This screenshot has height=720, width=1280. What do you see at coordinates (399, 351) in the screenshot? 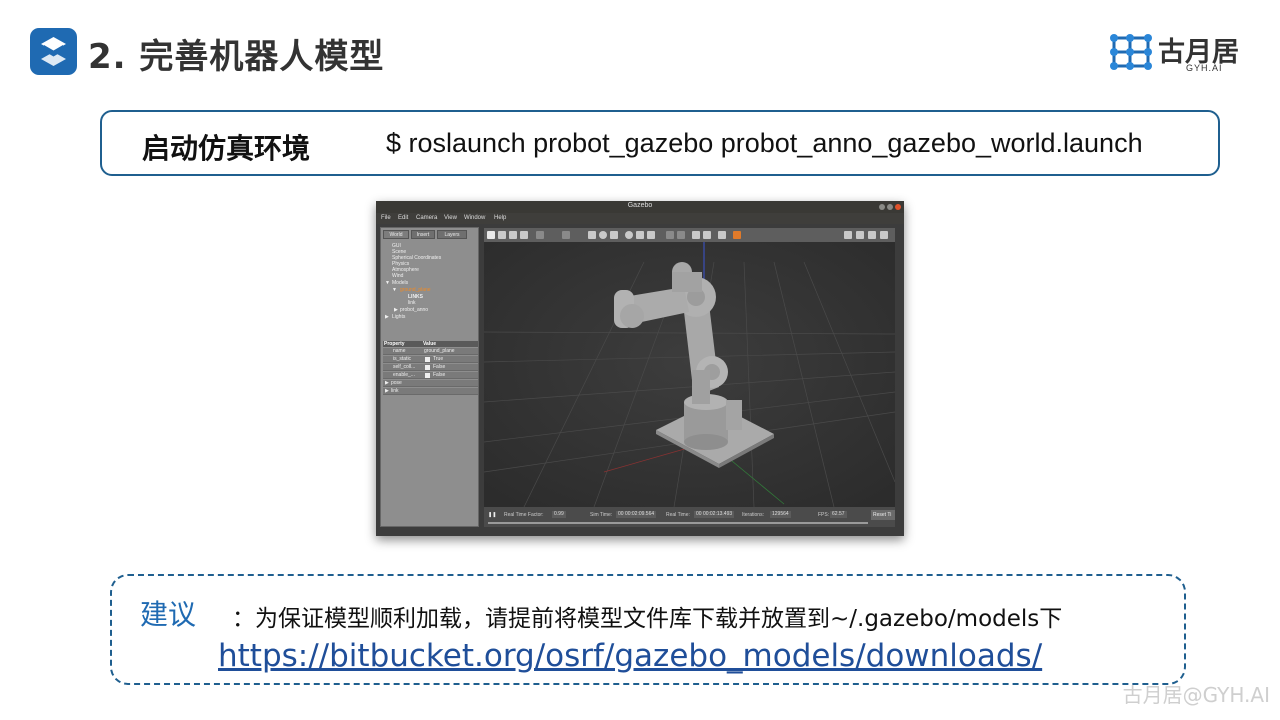
I see `property-key: name` at bounding box center [399, 351].